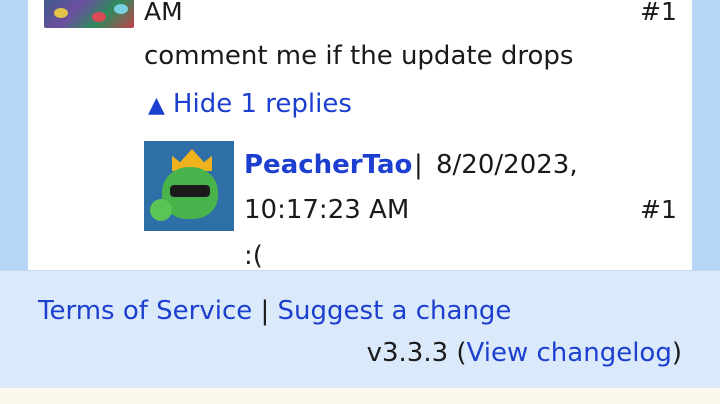 This screenshot has height=404, width=720. I want to click on reply-text: :(, so click(253, 256).